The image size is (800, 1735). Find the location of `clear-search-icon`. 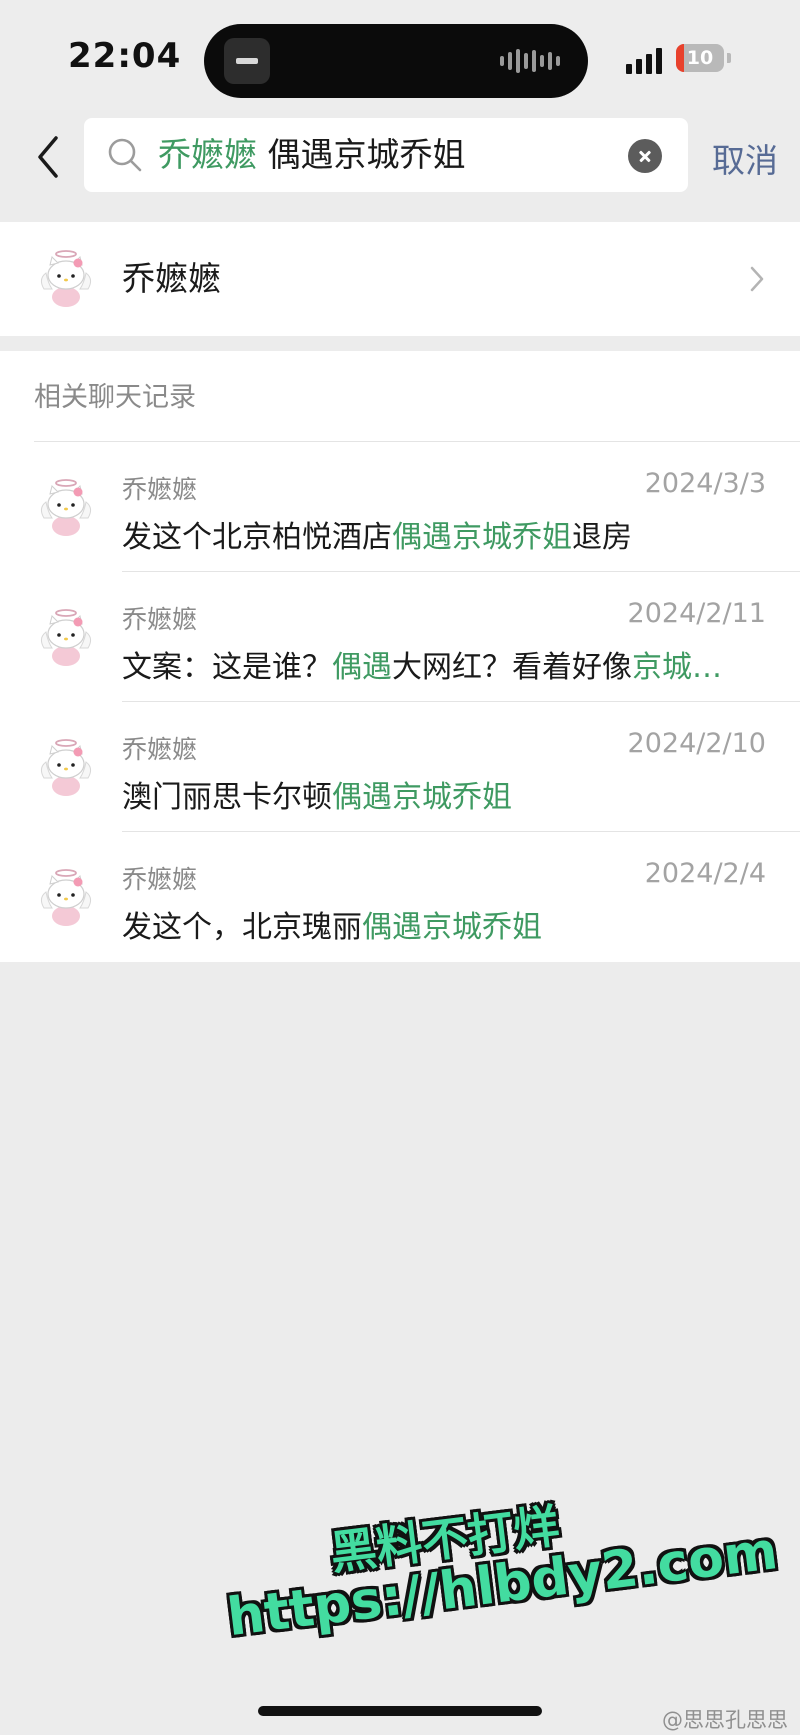

clear-search-icon is located at coordinates (645, 156).